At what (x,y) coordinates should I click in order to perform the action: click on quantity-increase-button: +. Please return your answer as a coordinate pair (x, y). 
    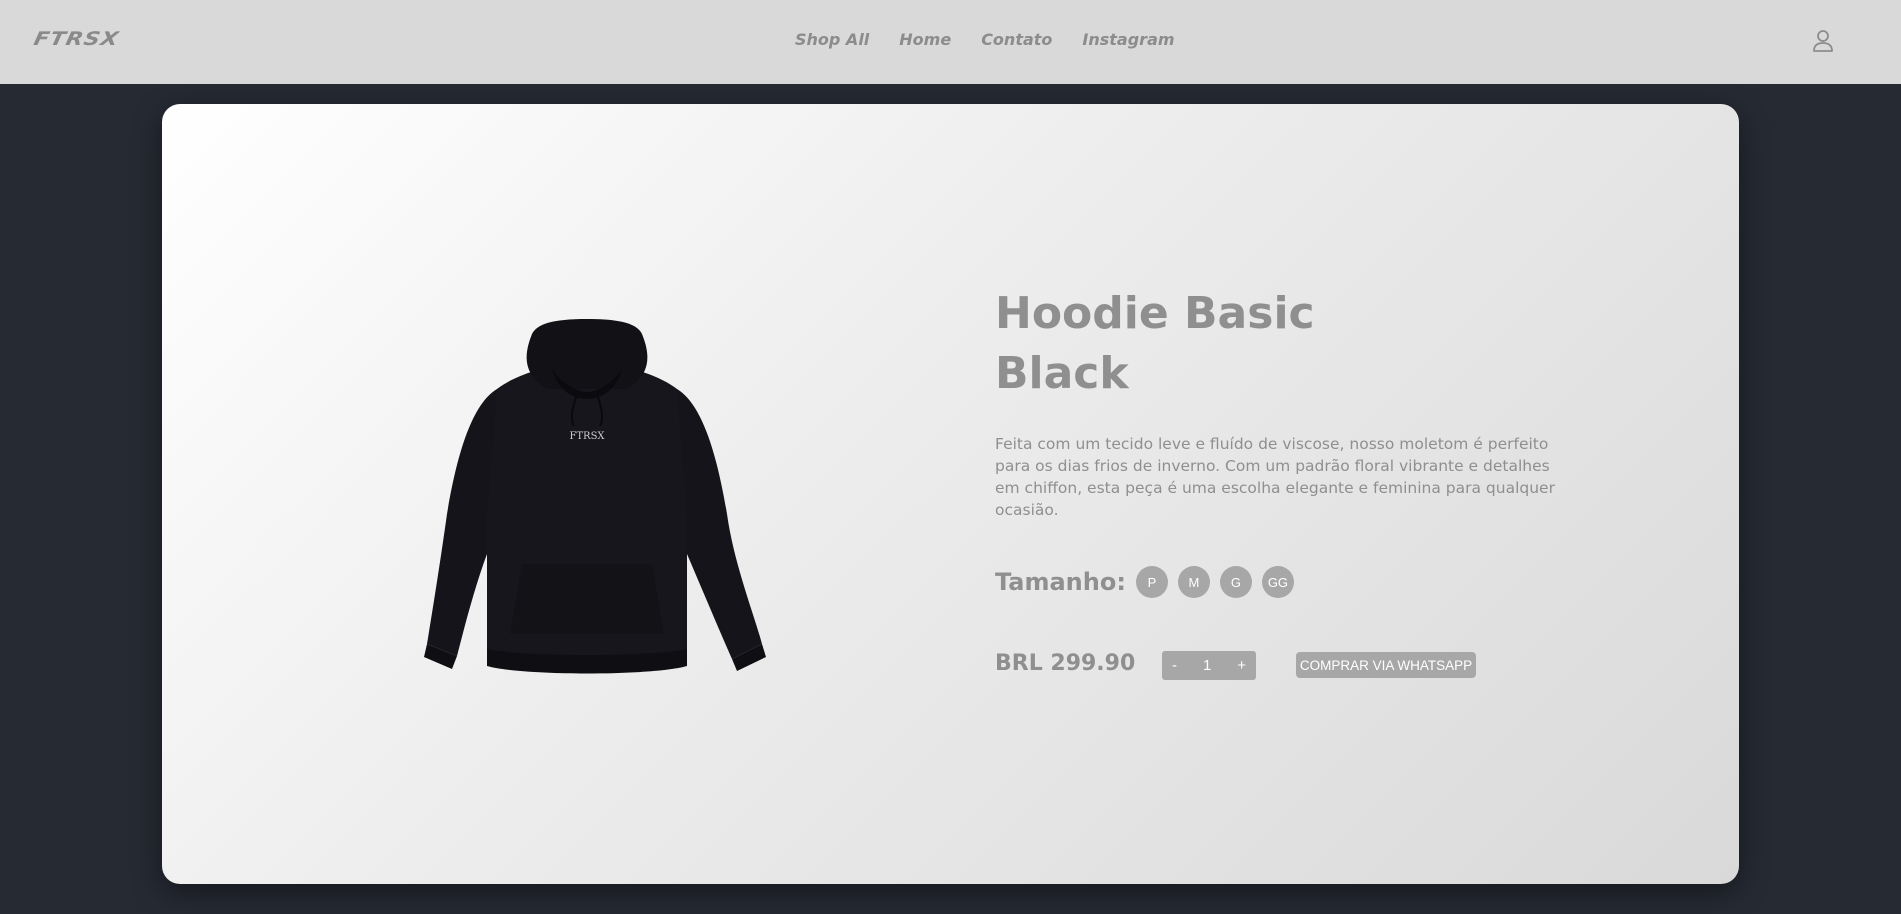
    Looking at the image, I should click on (1241, 665).